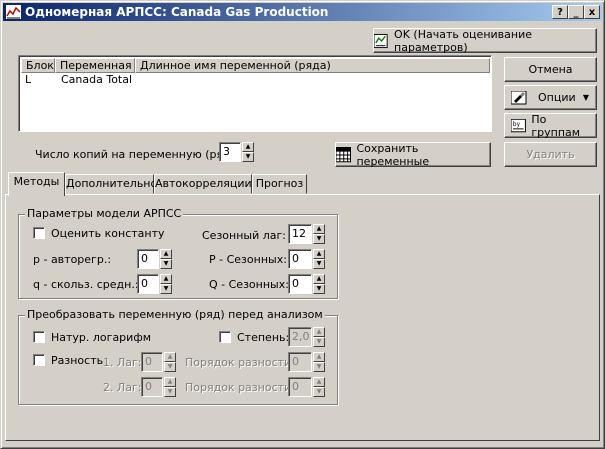 The image size is (605, 449). Describe the element at coordinates (300, 259) in the screenshot. I see `P-seasonal-input: 0` at that location.